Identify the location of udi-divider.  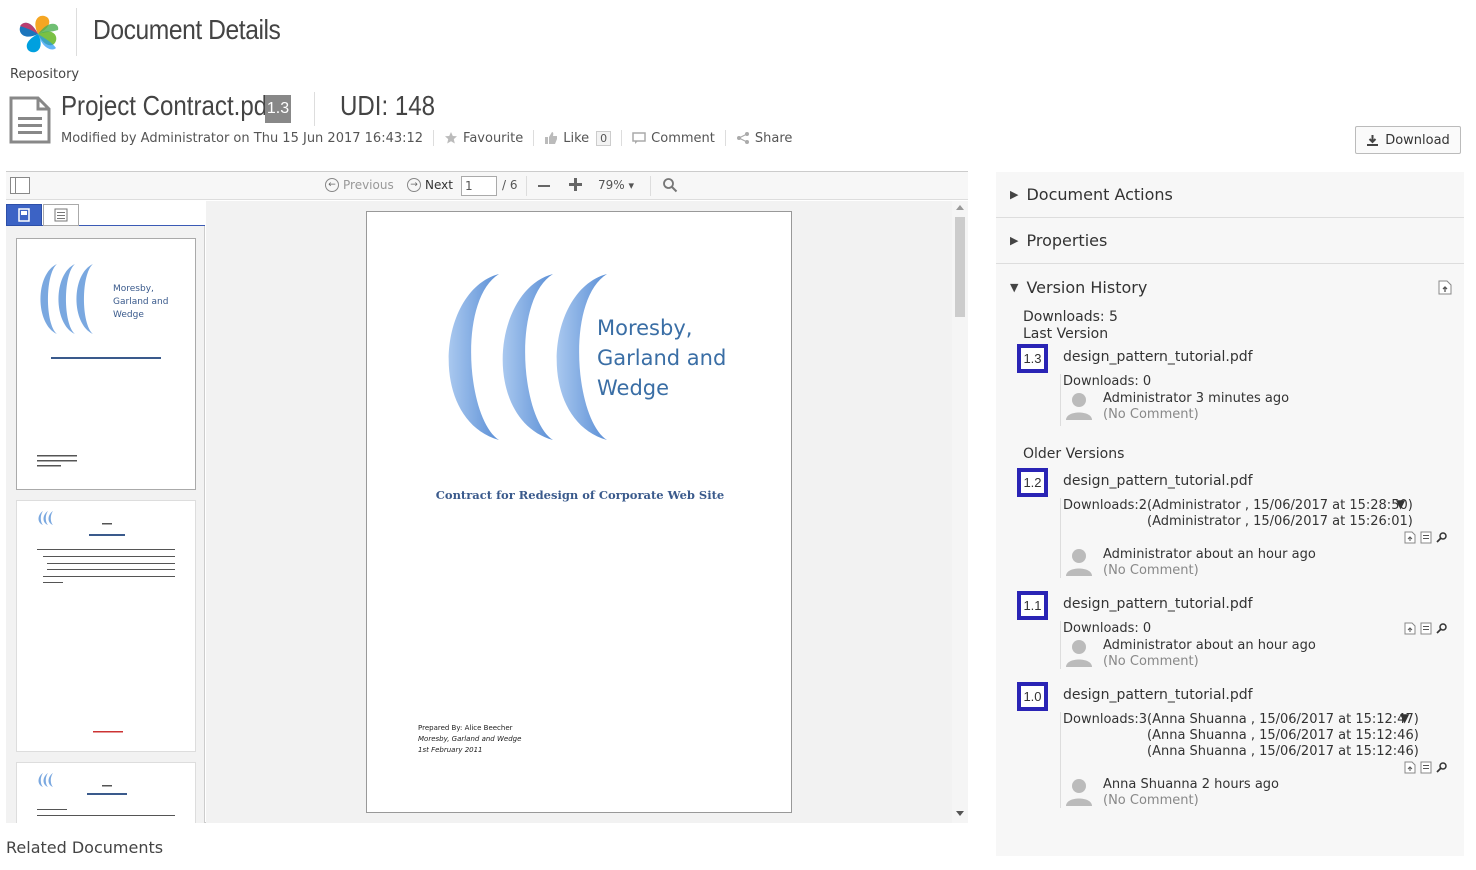
(314, 109).